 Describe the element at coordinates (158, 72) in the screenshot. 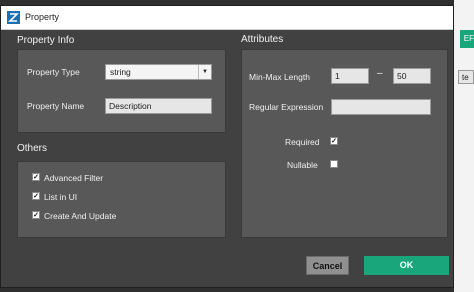

I see `property-type-select: string ▼` at that location.